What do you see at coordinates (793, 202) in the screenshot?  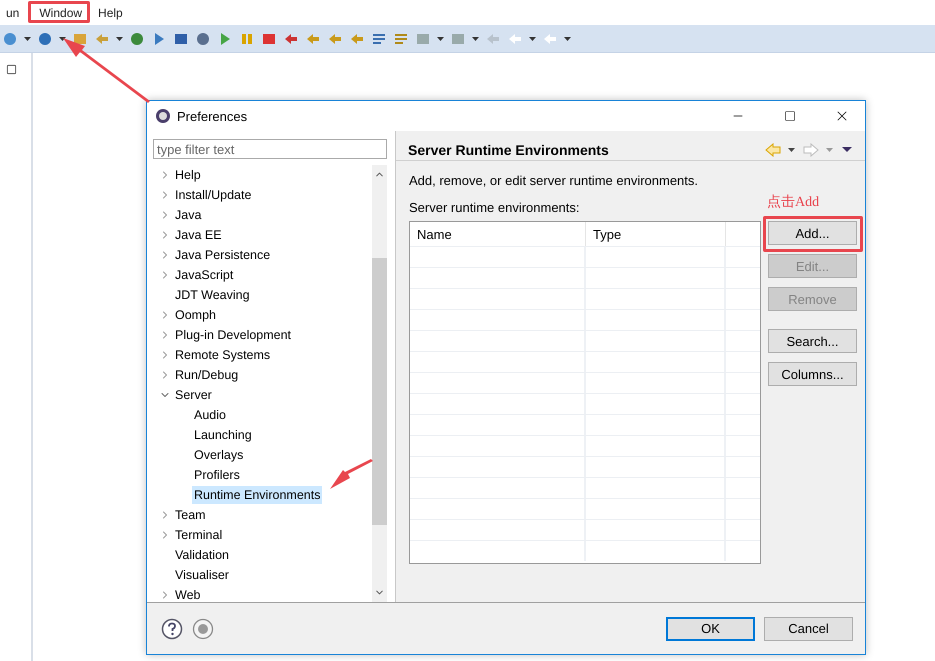 I see `annotation-text: 点击Add` at bounding box center [793, 202].